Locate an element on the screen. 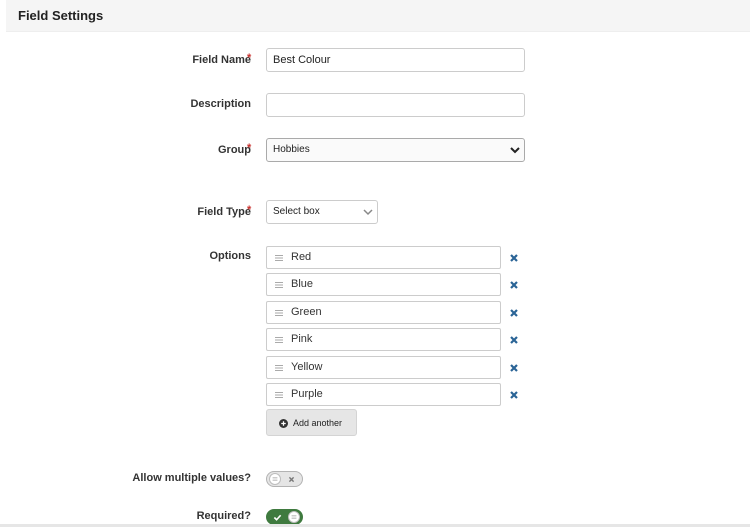  allow-multiple-label: Allow multiple values? is located at coordinates (191, 478).